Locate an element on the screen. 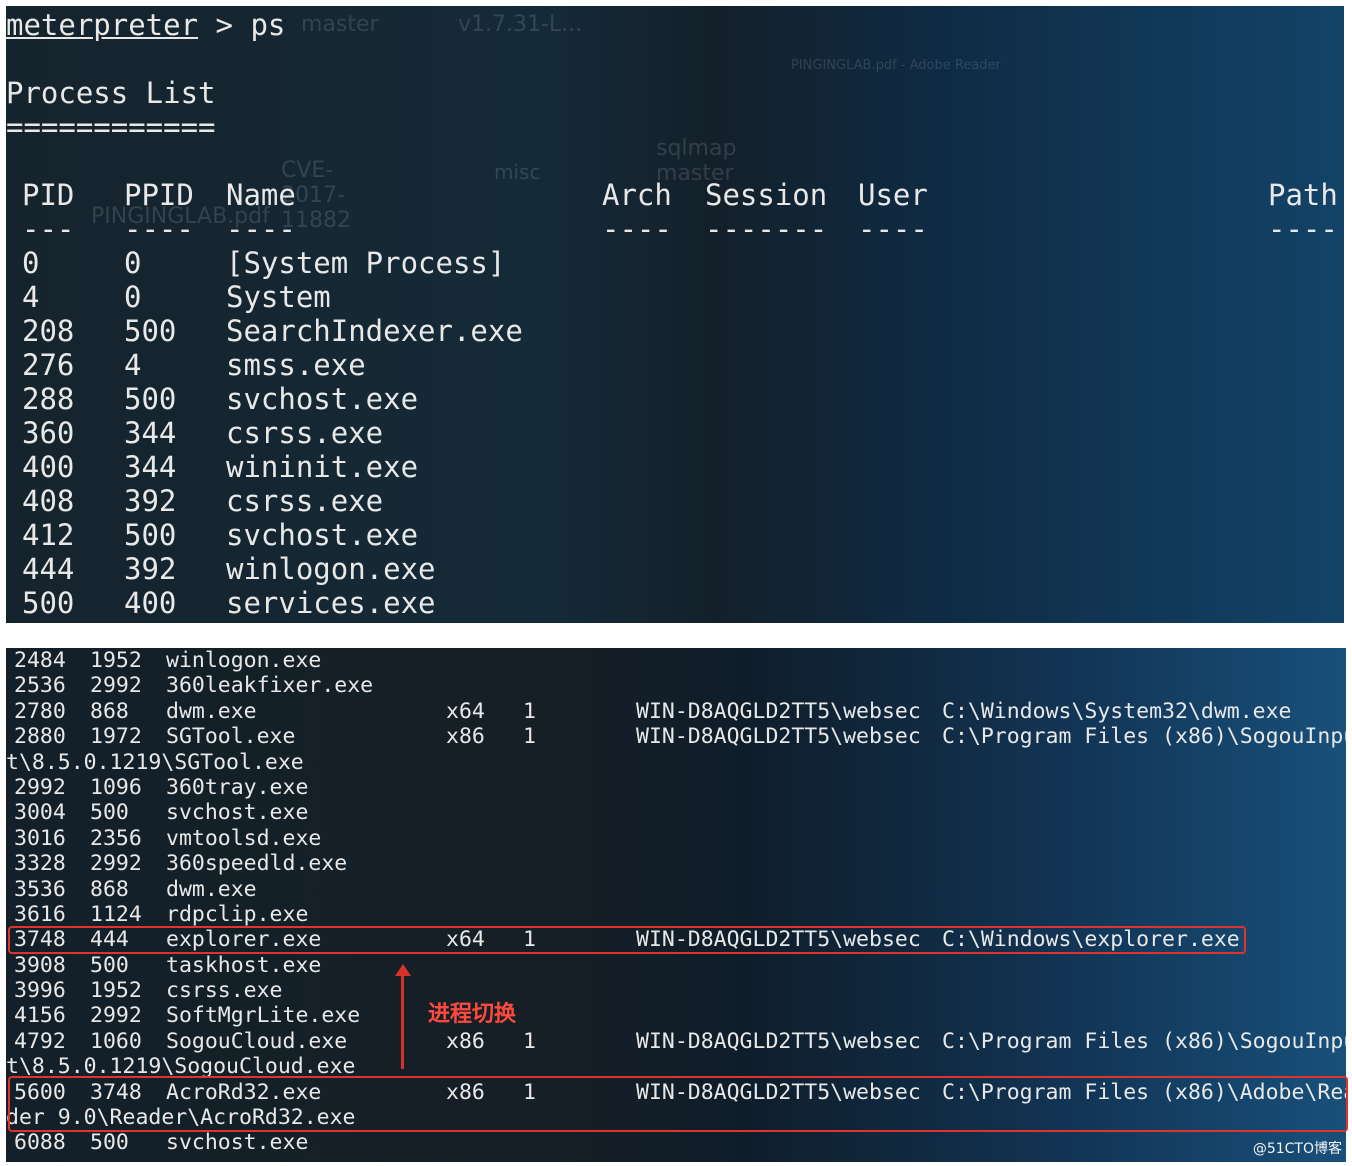  cell-name: SearchIndexer.exe is located at coordinates (374, 331).